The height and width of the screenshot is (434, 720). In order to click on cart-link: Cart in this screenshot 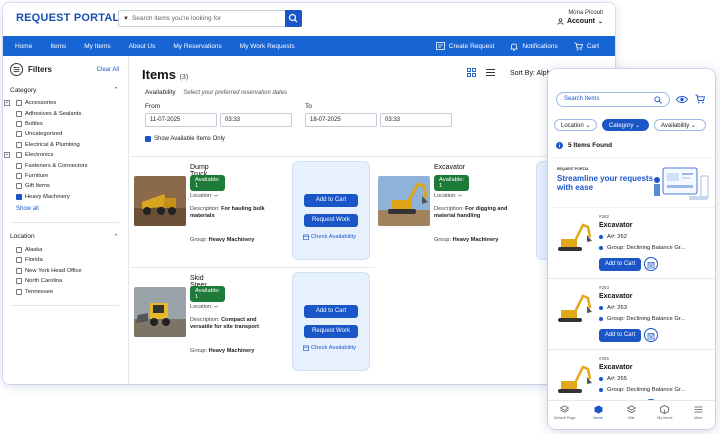, I will do `click(586, 46)`.